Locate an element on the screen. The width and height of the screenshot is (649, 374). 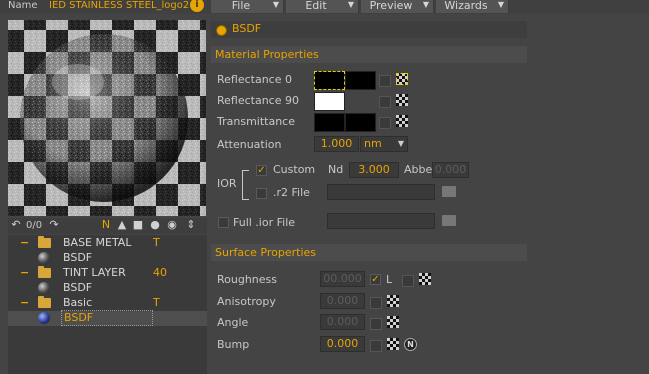
normal-map-icon: N is located at coordinates (410, 344).